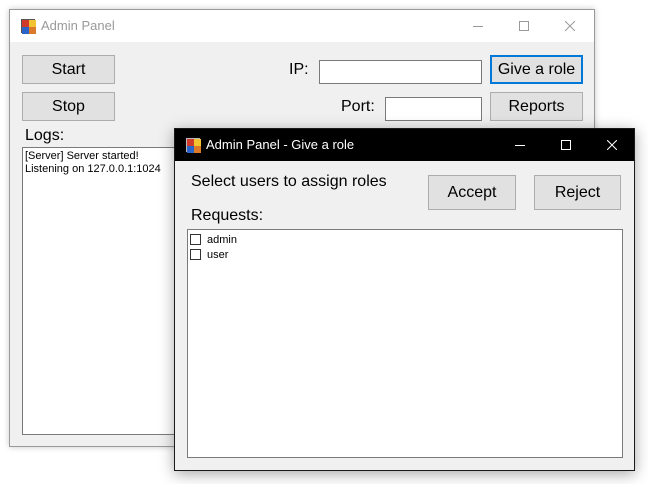  What do you see at coordinates (280, 144) in the screenshot?
I see `dialog-title: Admin Panel - Give a role` at bounding box center [280, 144].